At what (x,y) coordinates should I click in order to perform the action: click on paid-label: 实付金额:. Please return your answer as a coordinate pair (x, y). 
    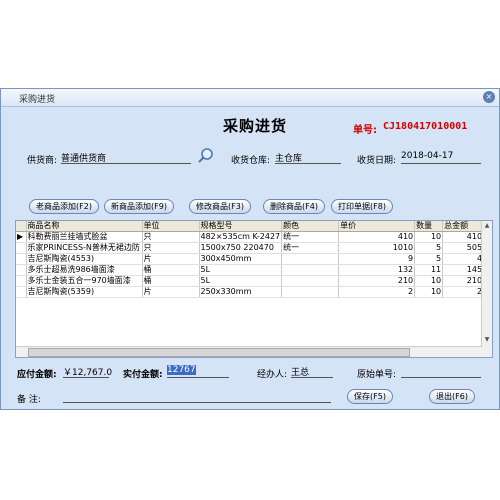
    Looking at the image, I should click on (143, 375).